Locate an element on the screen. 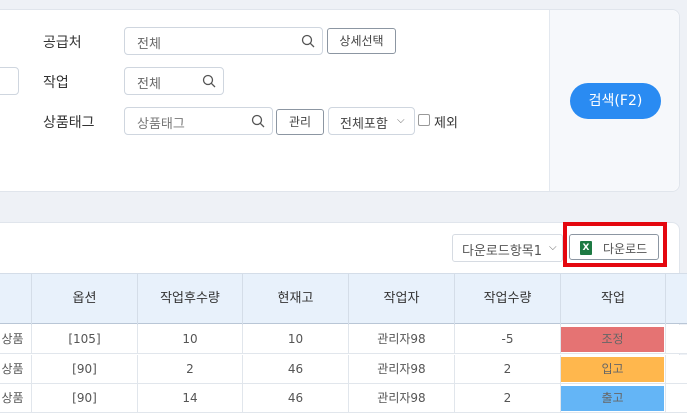 The width and height of the screenshot is (687, 413). download-item-select: 다운로드항목1 ⌵ is located at coordinates (507, 248).